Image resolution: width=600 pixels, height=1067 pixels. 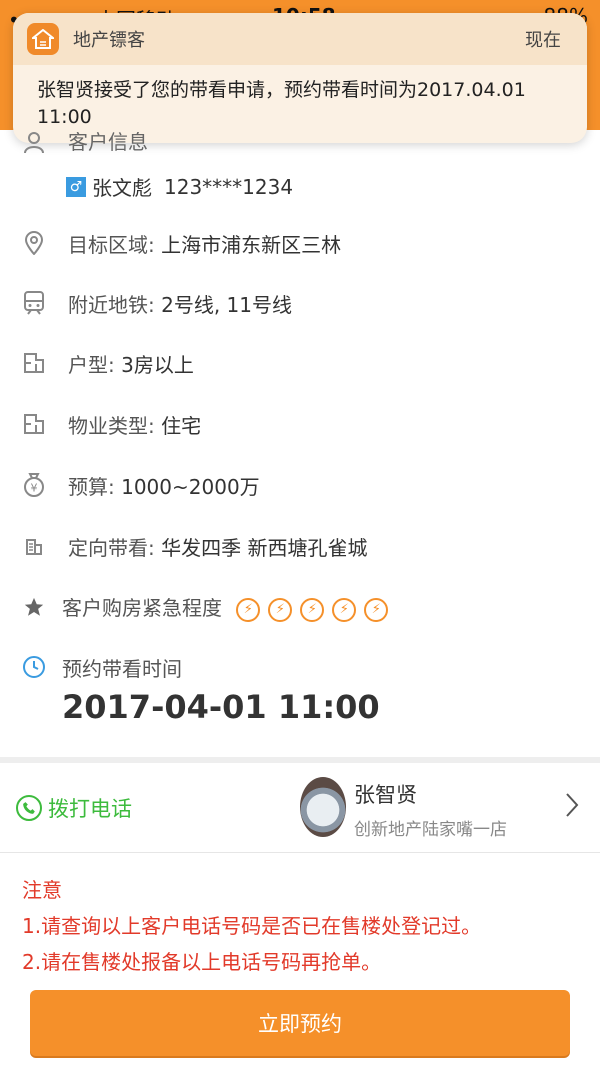 I want to click on money-bag-icon: ¥, so click(x=34, y=485).